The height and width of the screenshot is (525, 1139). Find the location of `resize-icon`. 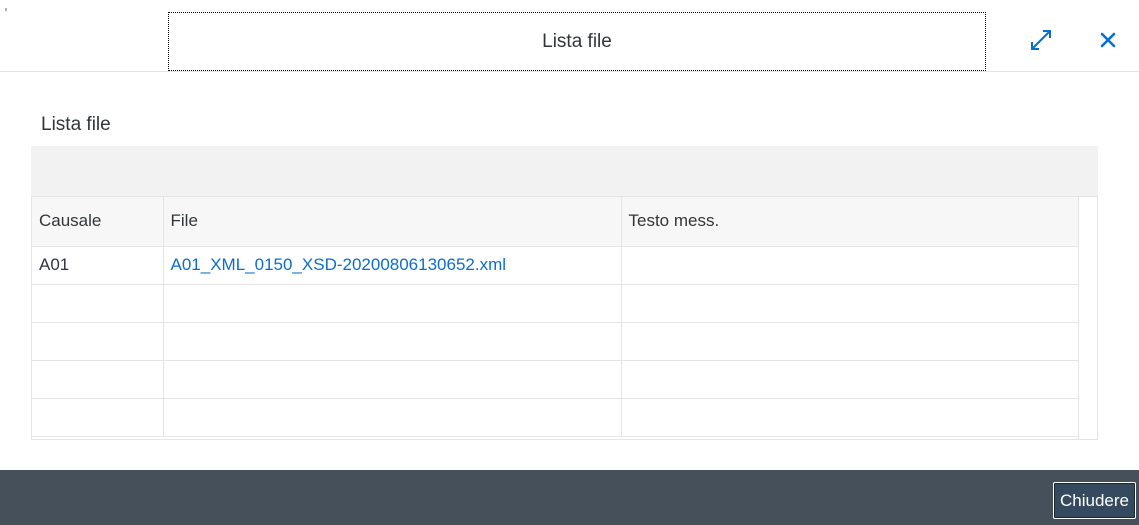

resize-icon is located at coordinates (1041, 40).